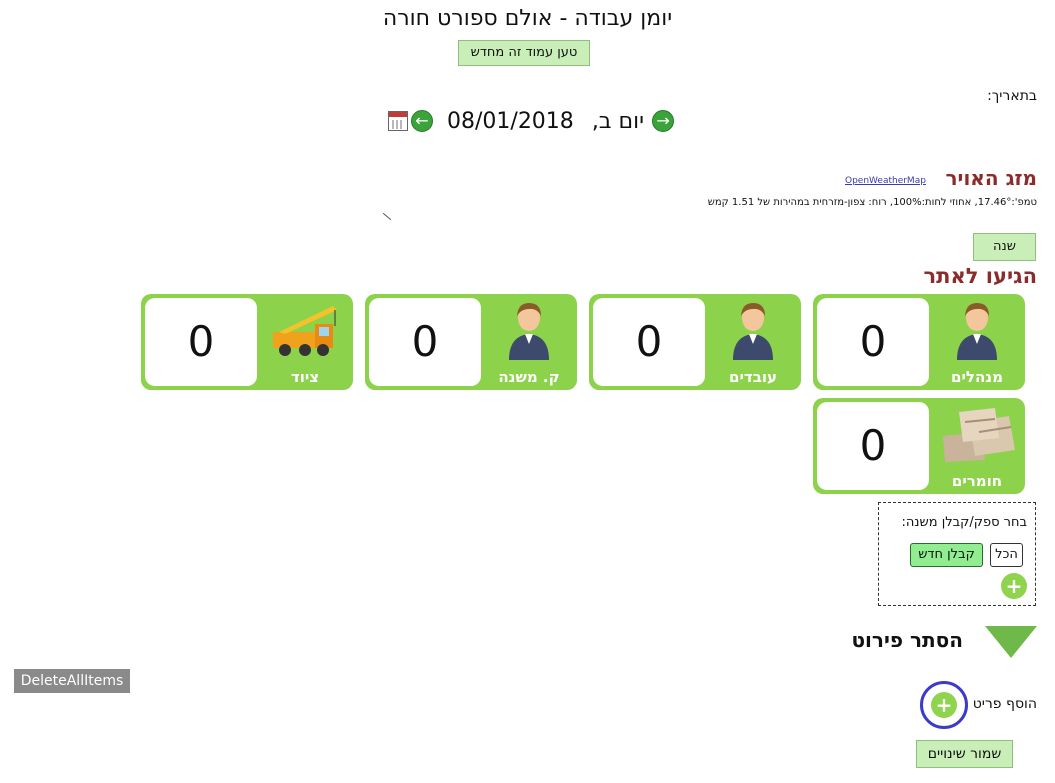  What do you see at coordinates (663, 121) in the screenshot?
I see `next-day-arrow-icon: →` at bounding box center [663, 121].